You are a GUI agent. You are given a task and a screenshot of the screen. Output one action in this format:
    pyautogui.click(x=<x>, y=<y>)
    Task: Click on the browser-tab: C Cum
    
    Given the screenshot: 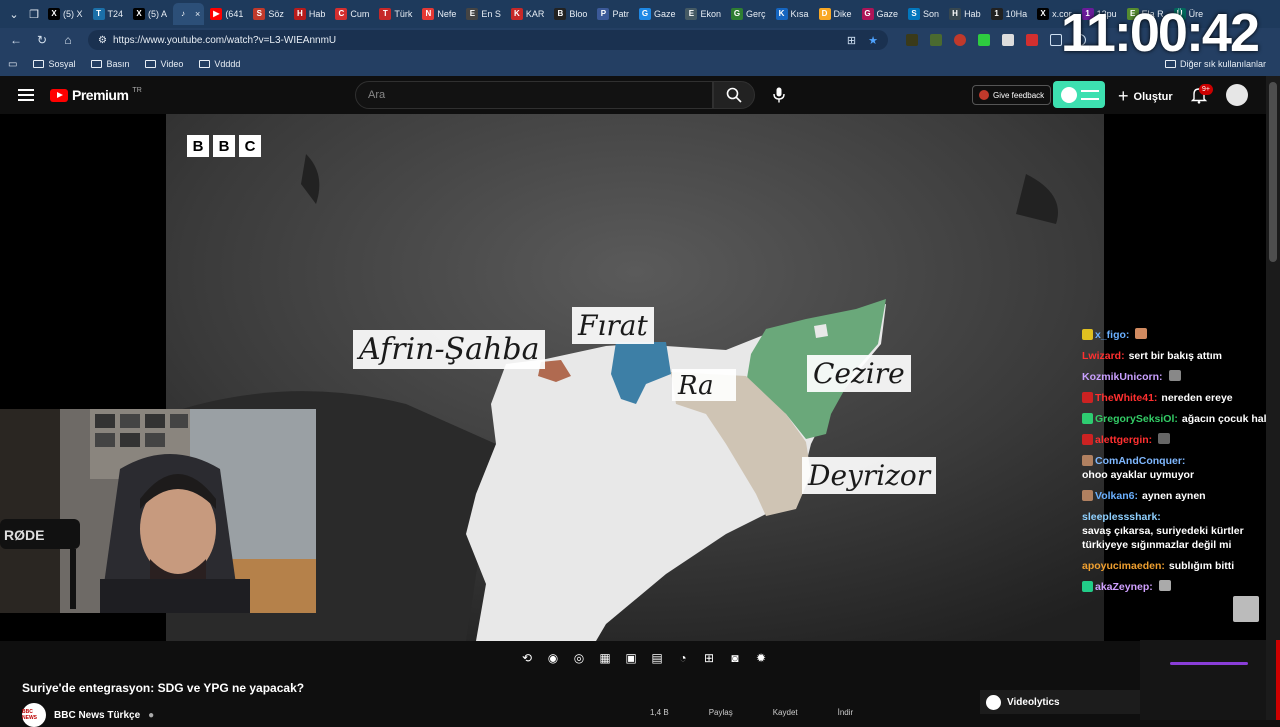 What is the action you would take?
    pyautogui.click(x=352, y=14)
    